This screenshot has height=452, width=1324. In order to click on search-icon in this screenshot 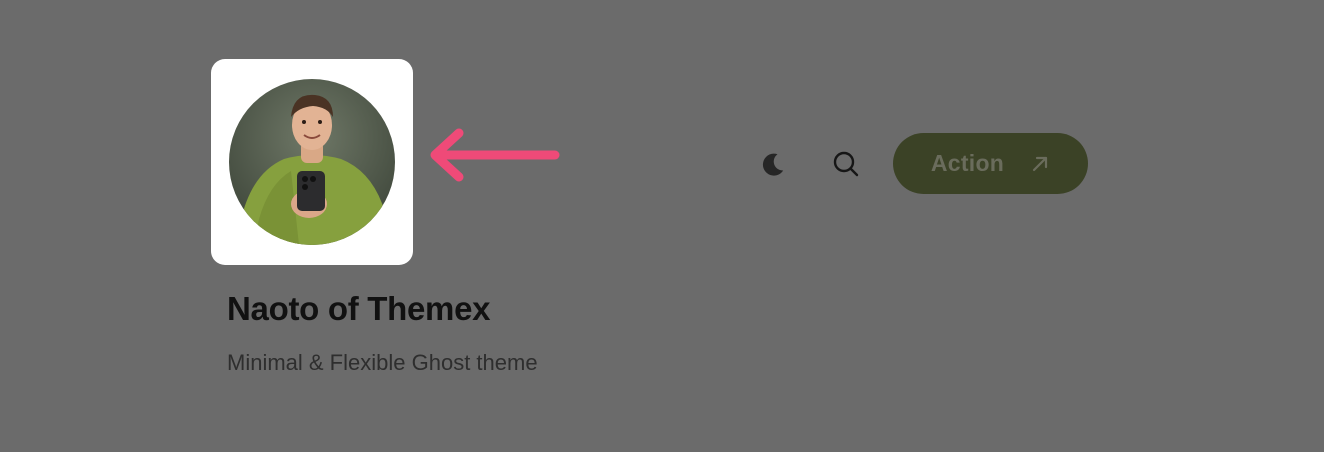, I will do `click(846, 164)`.